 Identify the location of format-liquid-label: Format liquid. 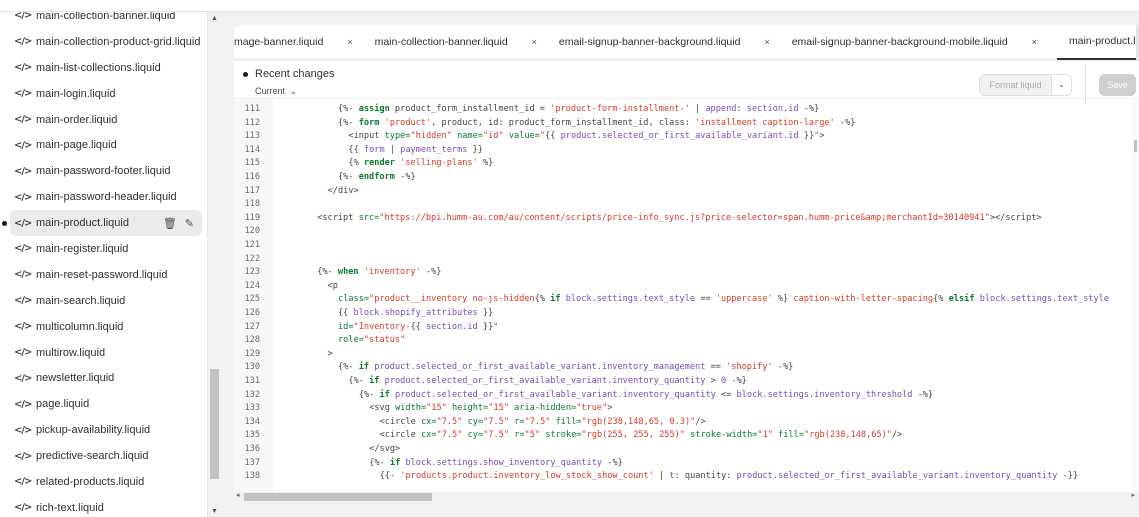
(1015, 85).